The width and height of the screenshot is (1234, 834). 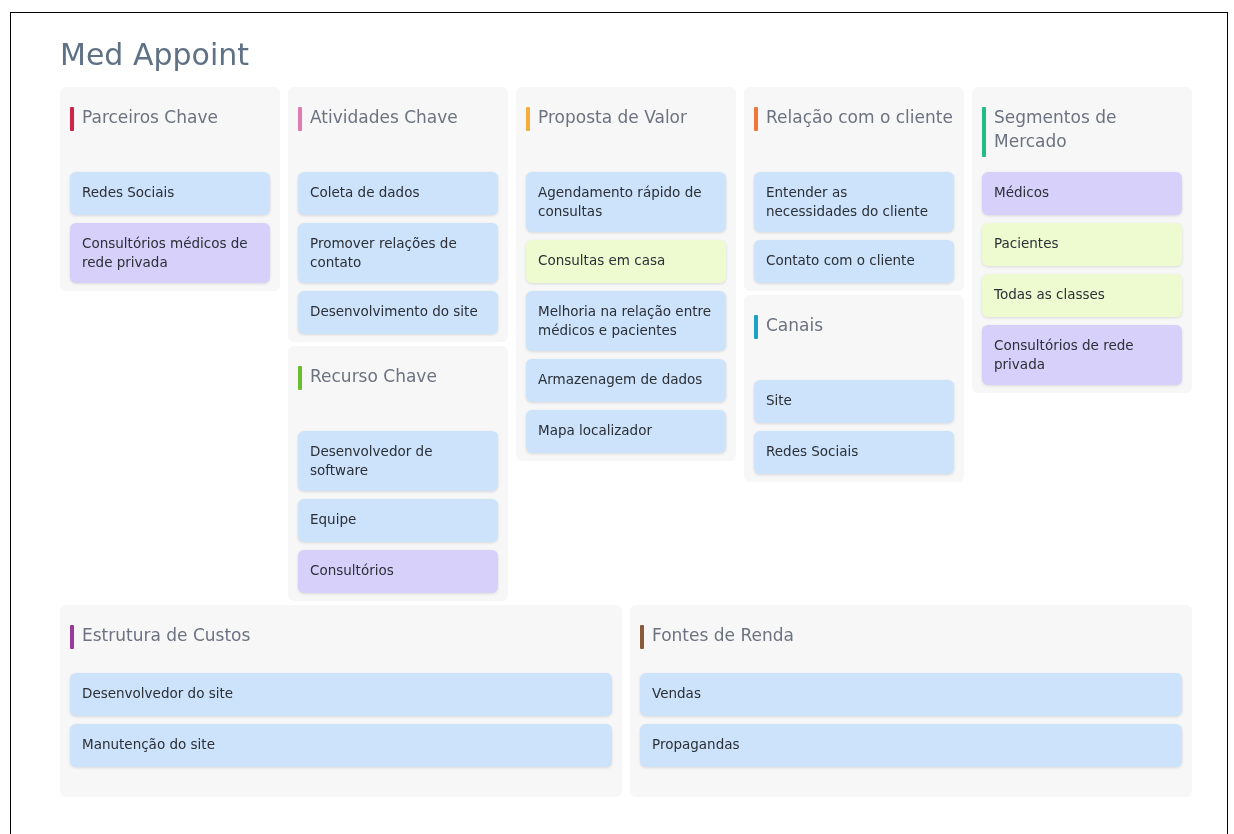 I want to click on sticky-note: Consultórios, so click(x=398, y=571).